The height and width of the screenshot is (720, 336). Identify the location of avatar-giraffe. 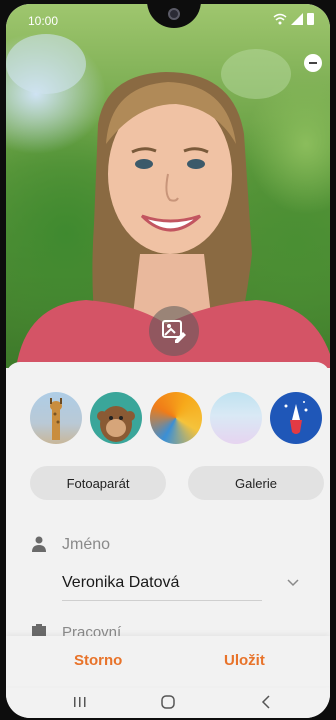
(56, 418).